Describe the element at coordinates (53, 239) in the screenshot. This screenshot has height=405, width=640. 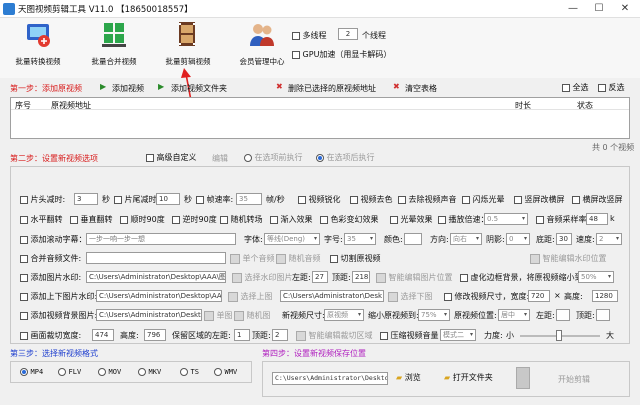
I see `scroll-subtitle-option: 添加滚动字幕：` at that location.